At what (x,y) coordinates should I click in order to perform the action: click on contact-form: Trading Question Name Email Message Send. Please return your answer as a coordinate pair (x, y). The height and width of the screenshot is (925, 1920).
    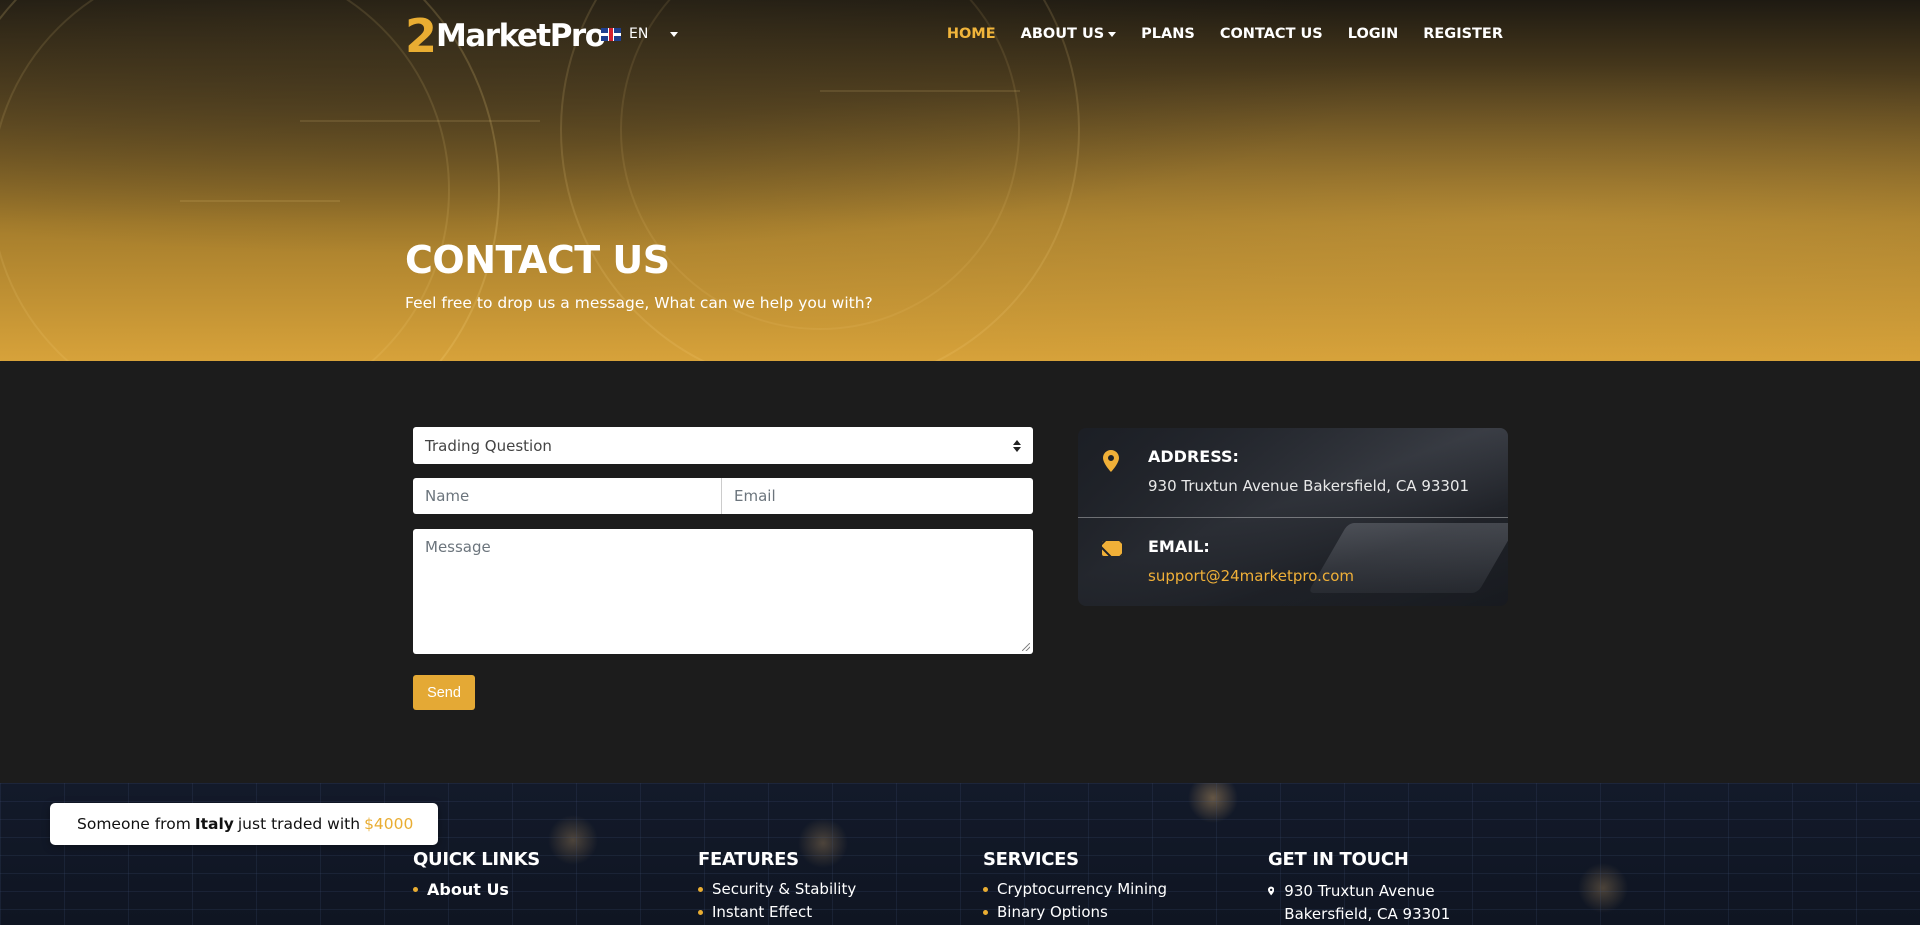
    Looking at the image, I should click on (723, 568).